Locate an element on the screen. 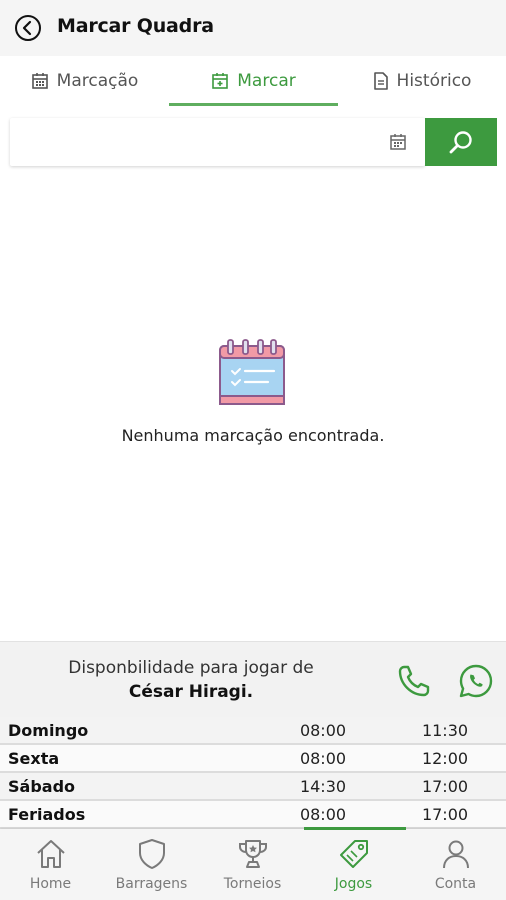 Image resolution: width=506 pixels, height=900 pixels. trophy-icon is located at coordinates (253, 854).